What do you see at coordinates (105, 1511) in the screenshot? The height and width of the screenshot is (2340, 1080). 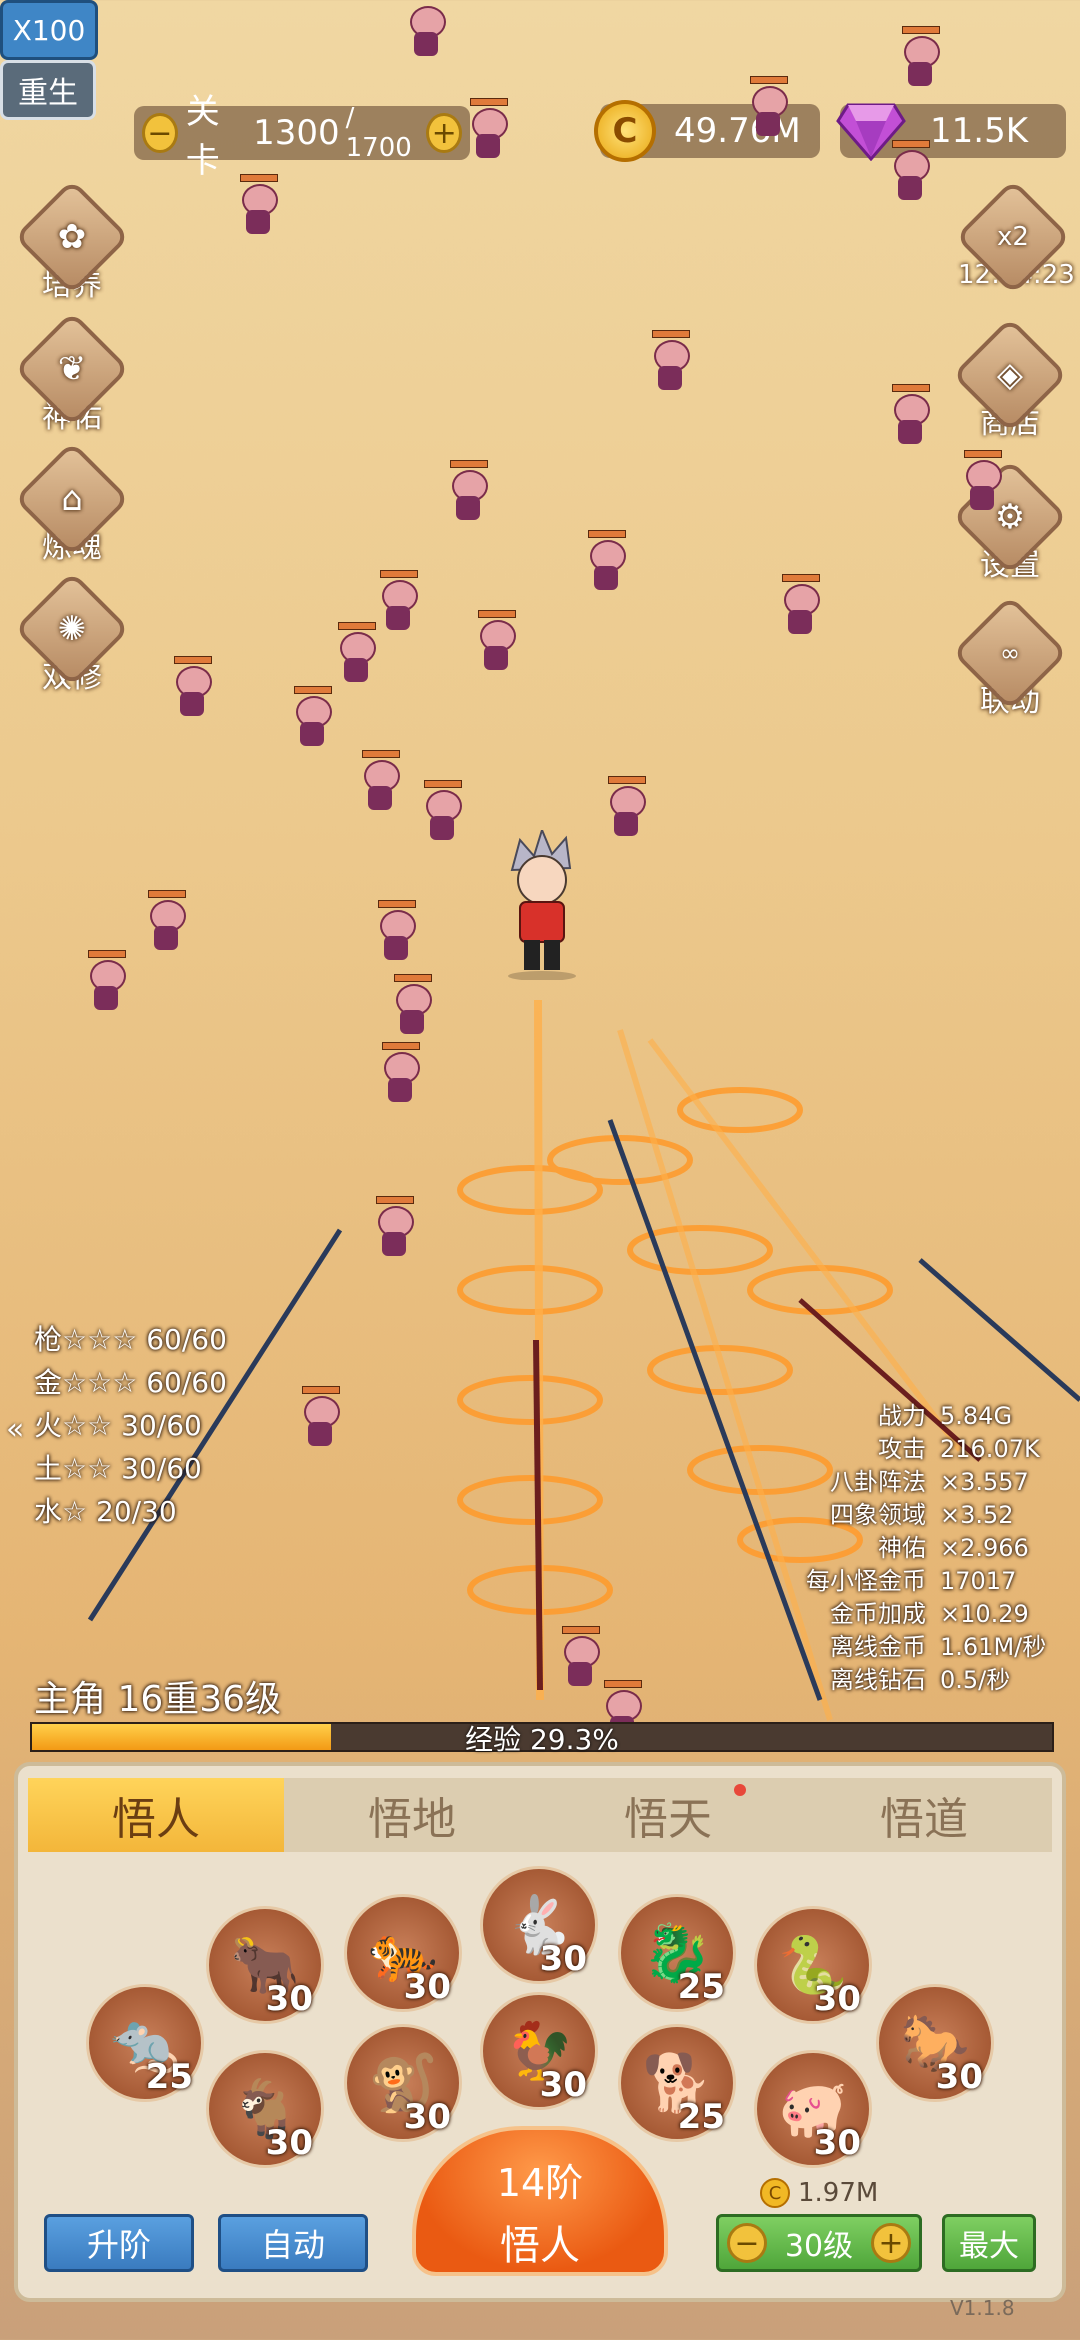 I see `element-row: 水☆ 20/30` at bounding box center [105, 1511].